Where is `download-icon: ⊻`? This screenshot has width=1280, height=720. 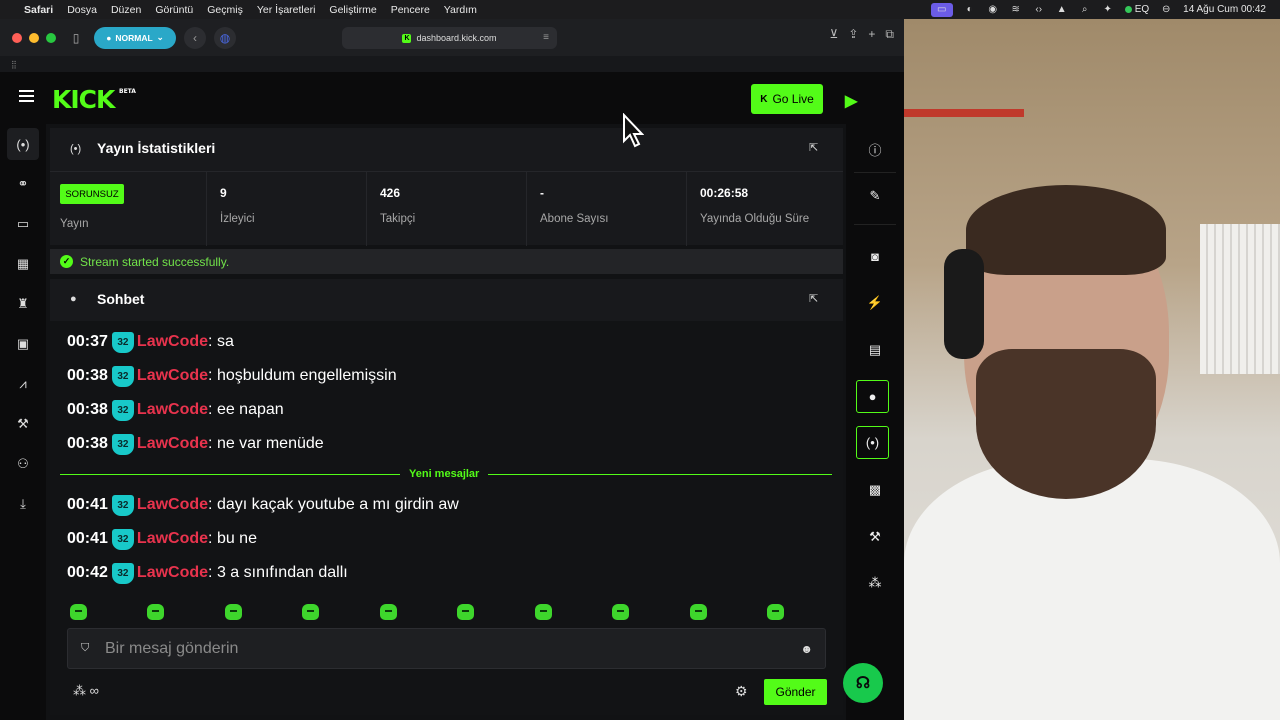
download-icon: ⊻ is located at coordinates (834, 34).